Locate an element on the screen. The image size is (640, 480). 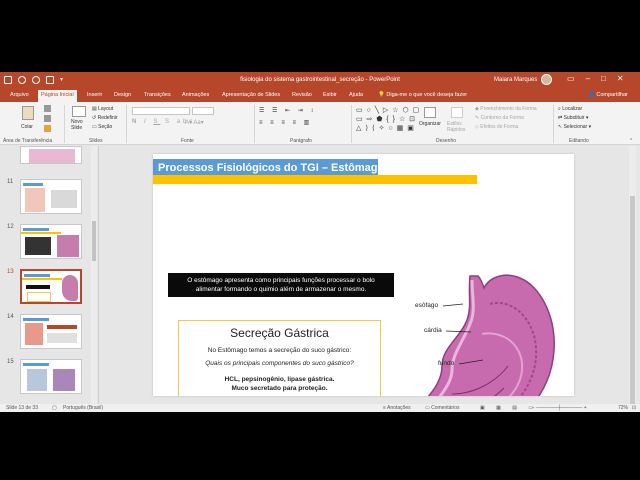
thumbnail-scrollbar is located at coordinates (94, 275).